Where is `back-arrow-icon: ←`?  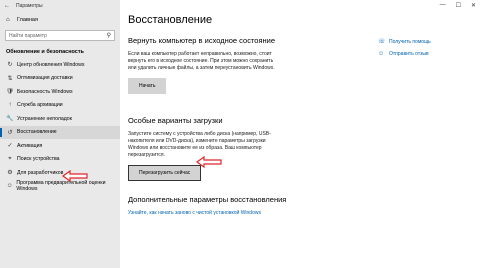 back-arrow-icon: ← is located at coordinates (7, 6).